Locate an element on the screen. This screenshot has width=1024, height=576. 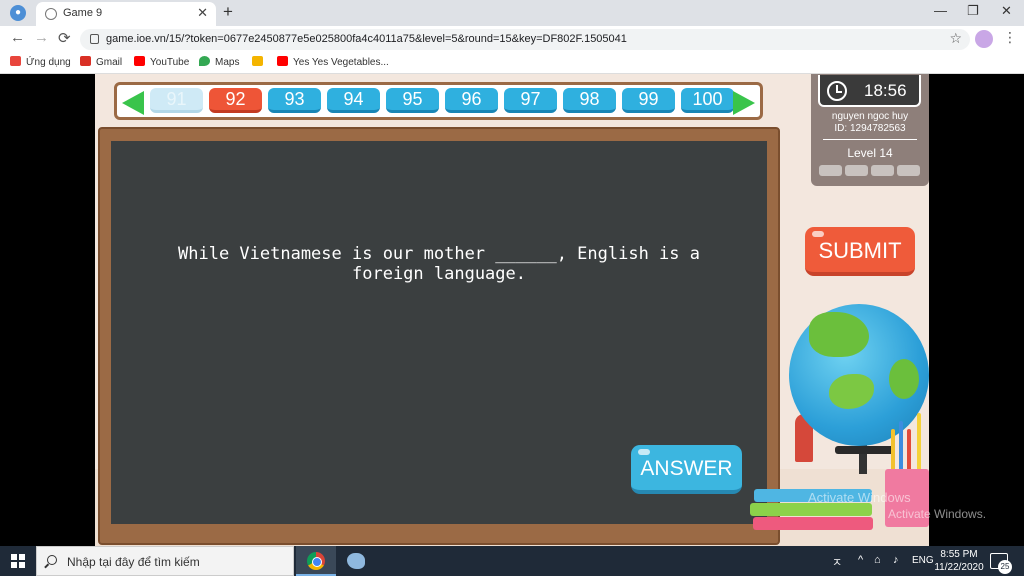
bookmark-gmail: Gmail is located at coordinates (101, 62).